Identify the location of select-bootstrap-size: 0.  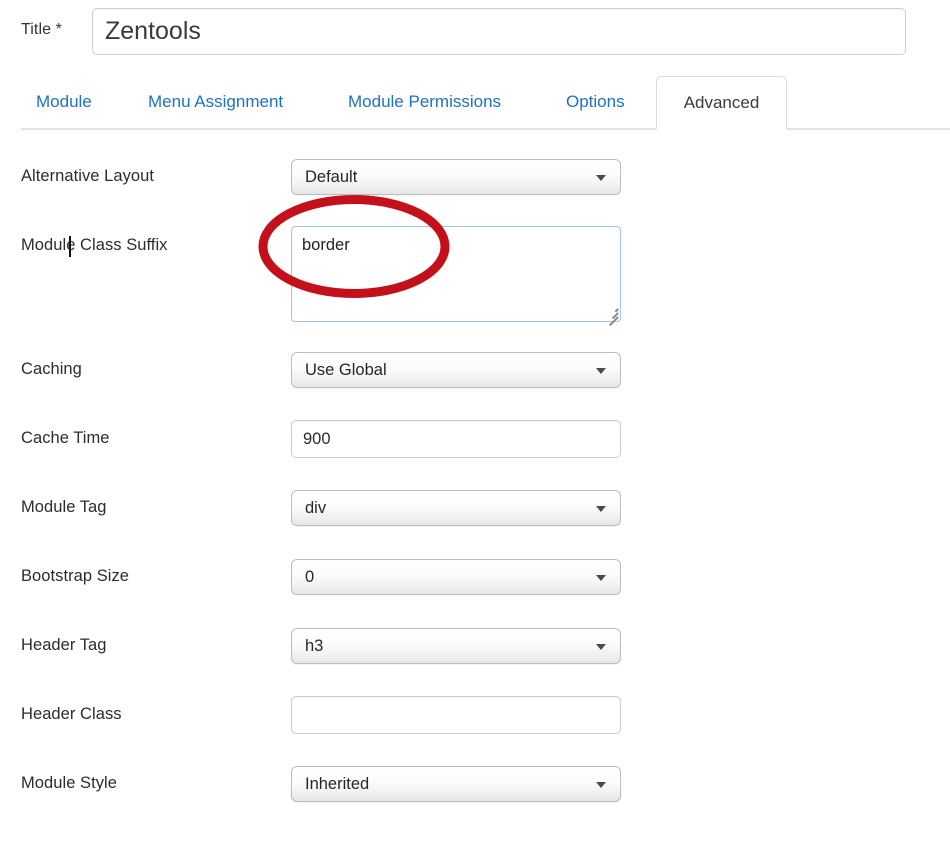
(456, 577).